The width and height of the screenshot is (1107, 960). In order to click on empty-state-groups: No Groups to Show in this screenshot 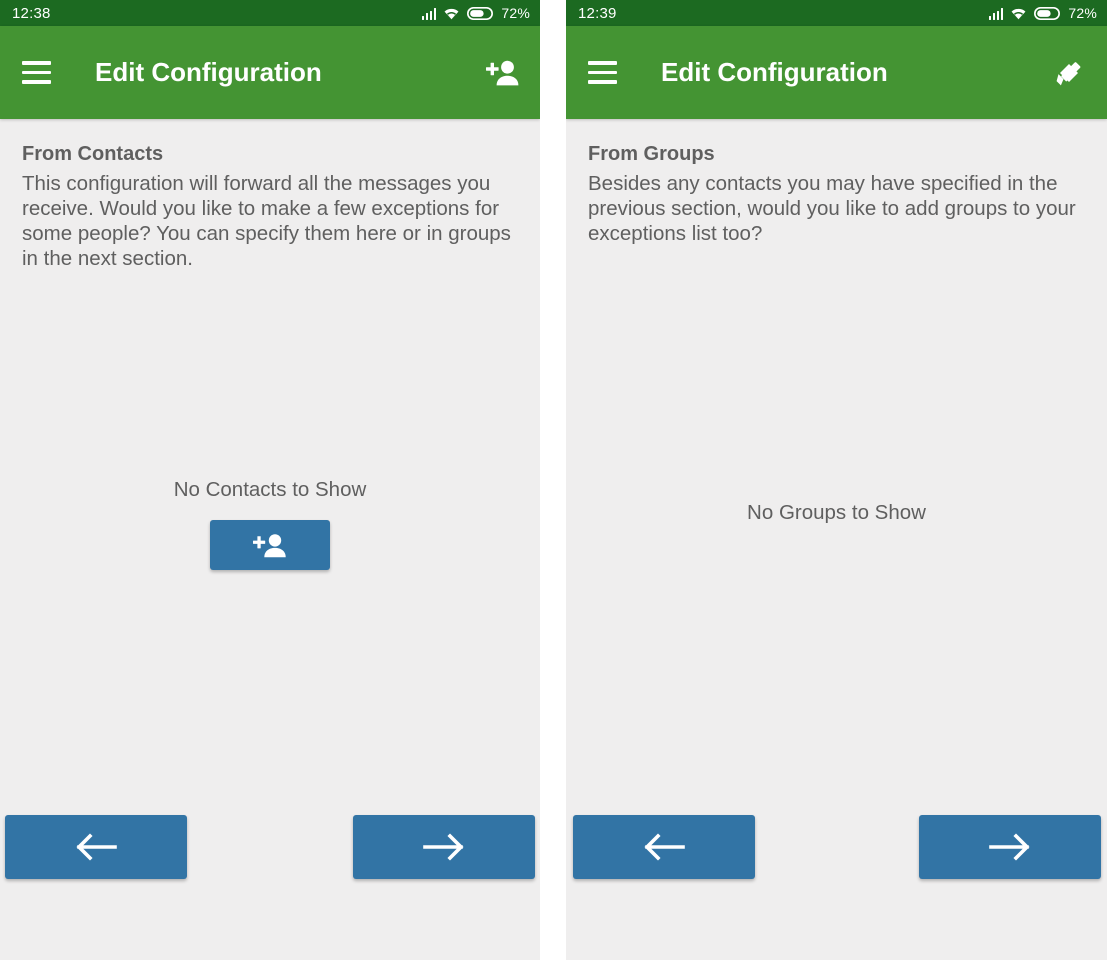, I will do `click(836, 513)`.